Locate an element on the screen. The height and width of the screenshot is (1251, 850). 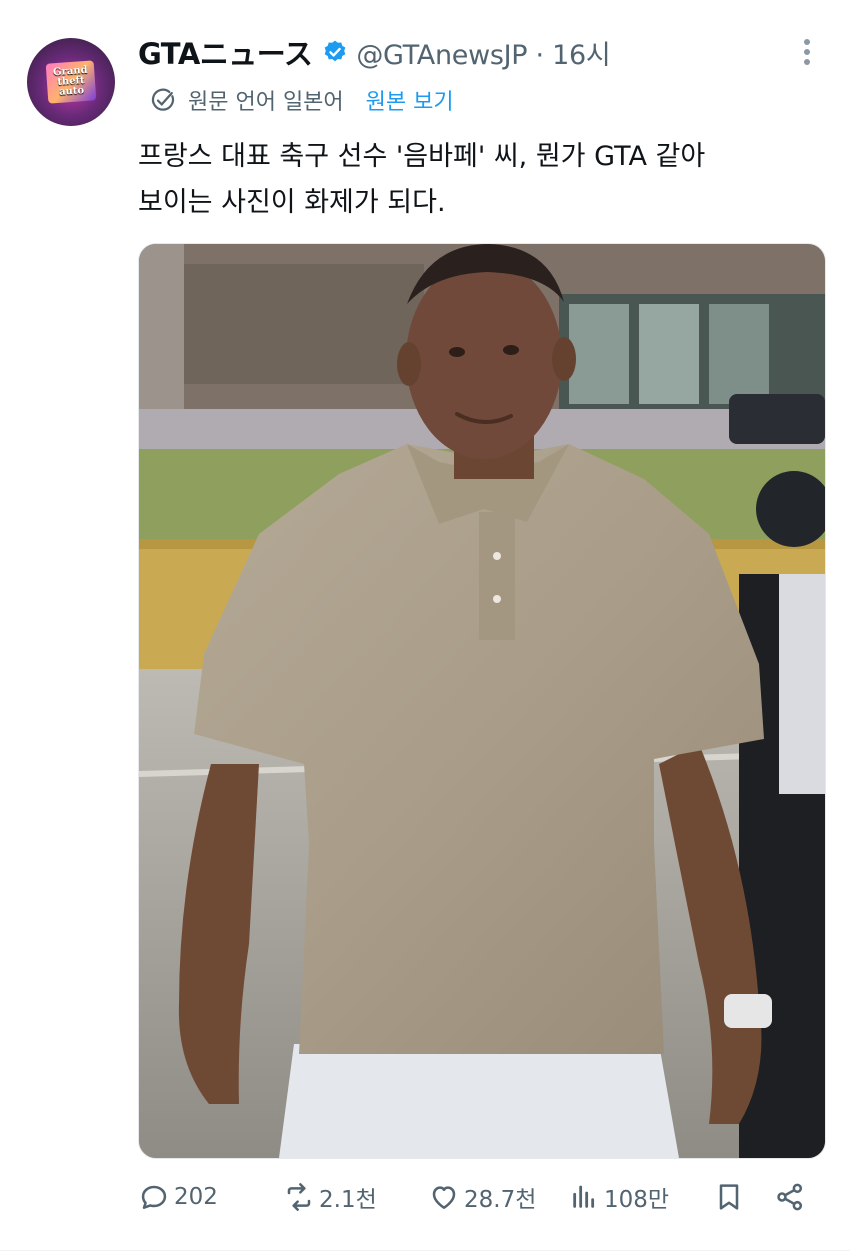
views-icon is located at coordinates (584, 1196).